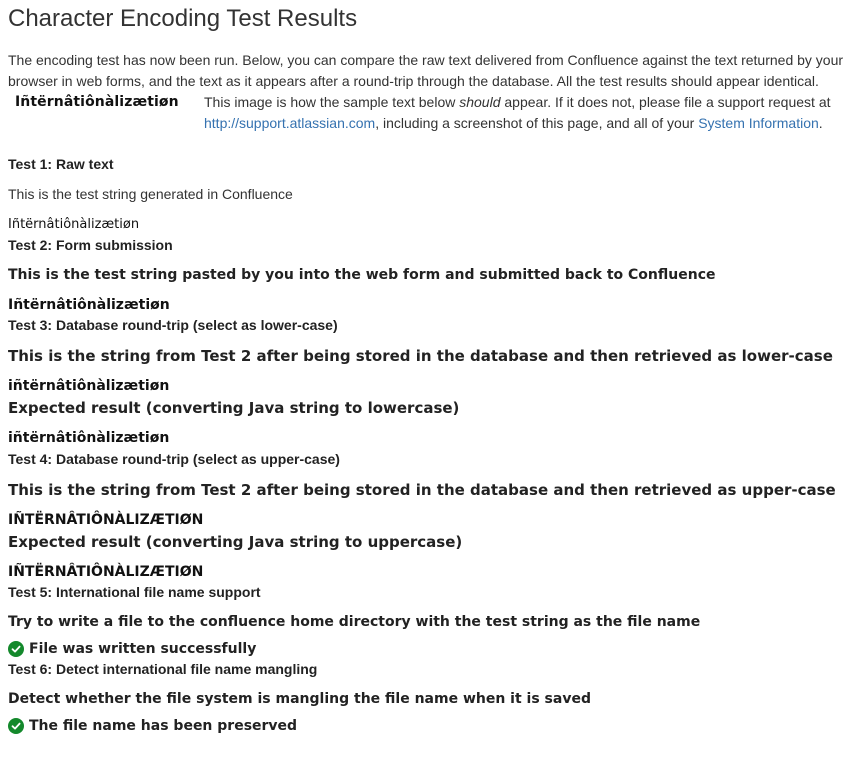  Describe the element at coordinates (90, 245) in the screenshot. I see `test-2-title: Test 2: Form submission` at that location.